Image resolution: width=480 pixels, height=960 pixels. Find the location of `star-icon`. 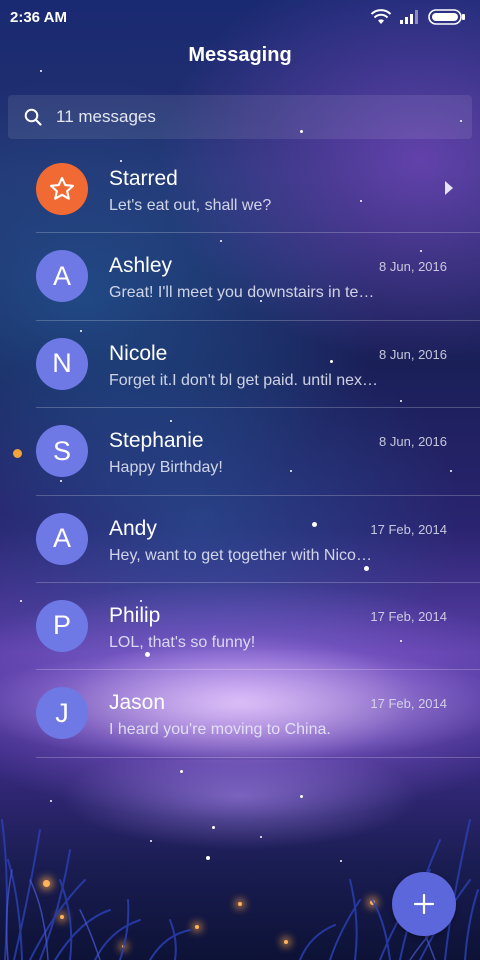

star-icon is located at coordinates (62, 188).